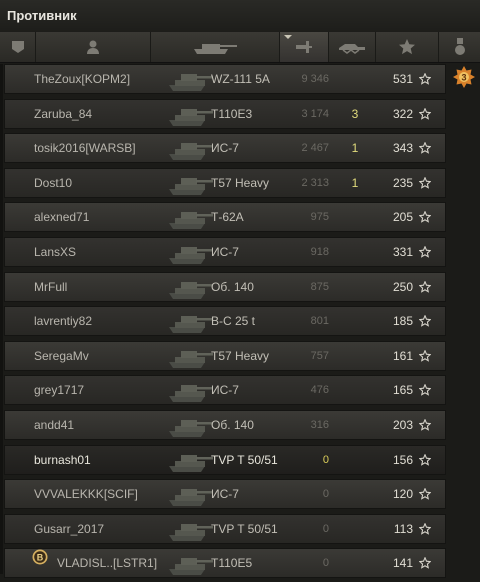  What do you see at coordinates (319, 252) in the screenshot?
I see `damage-value: 918` at bounding box center [319, 252].